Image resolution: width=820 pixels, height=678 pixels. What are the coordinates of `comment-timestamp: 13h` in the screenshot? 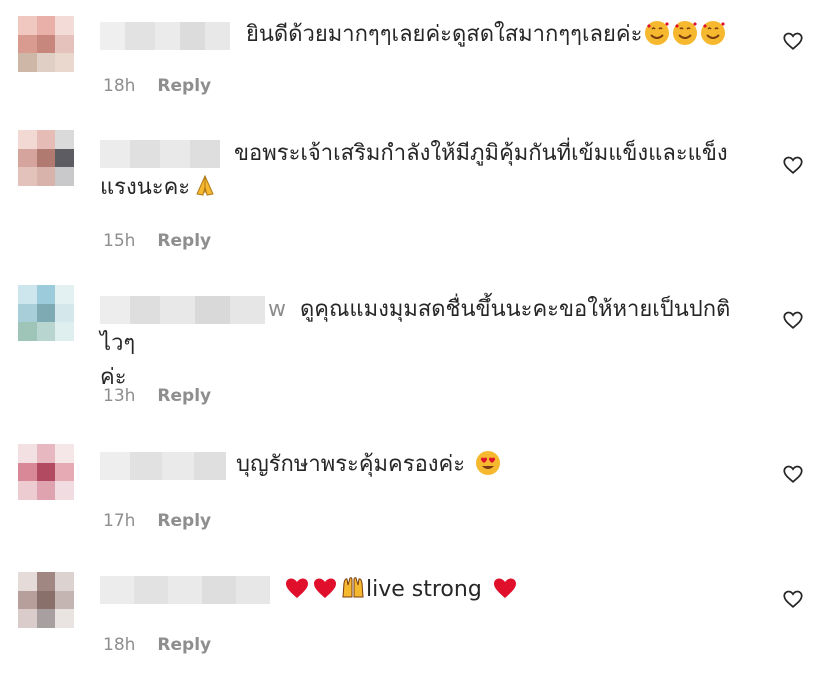 It's located at (119, 396).